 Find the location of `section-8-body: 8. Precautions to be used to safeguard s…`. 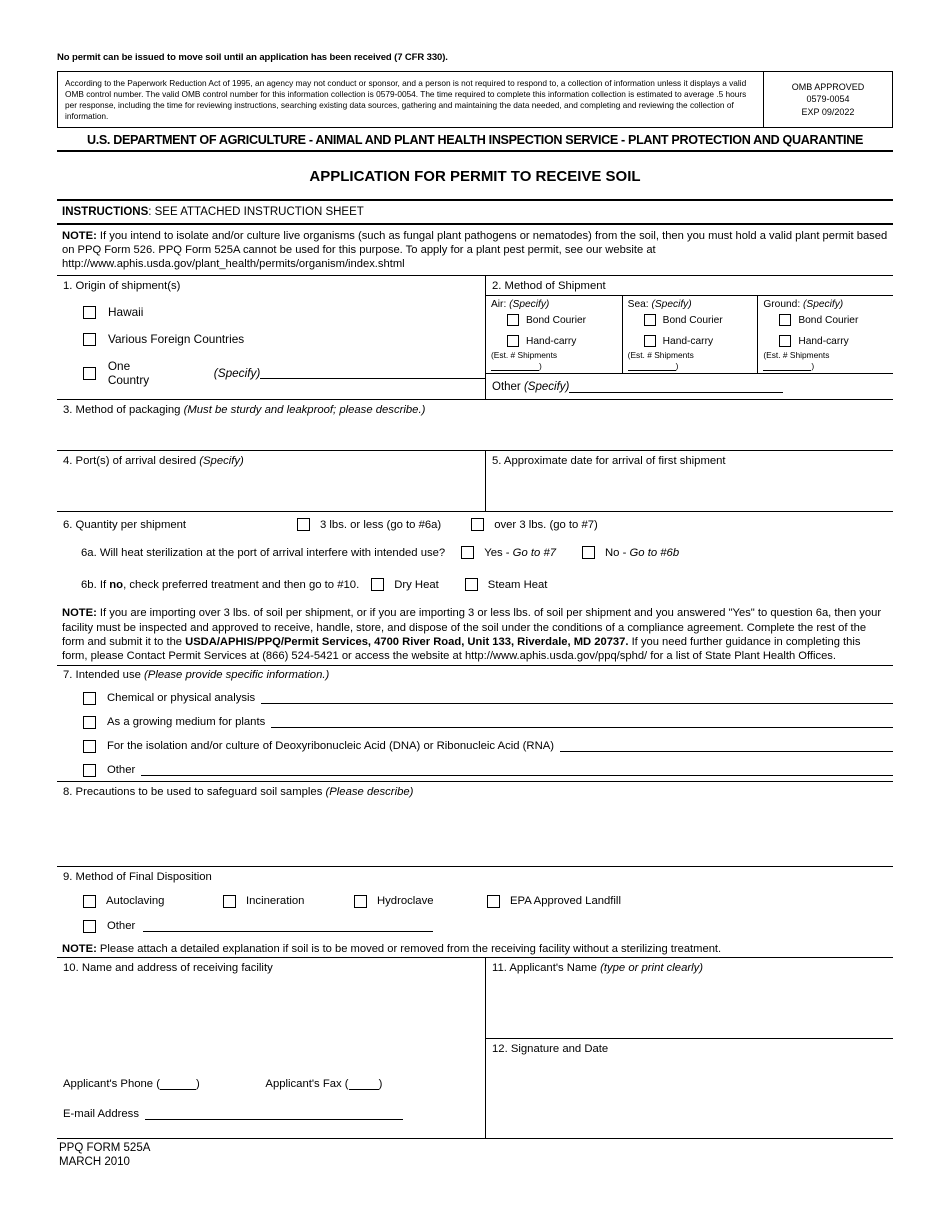

section-8-body: 8. Precautions to be used to safeguard s… is located at coordinates (475, 824).